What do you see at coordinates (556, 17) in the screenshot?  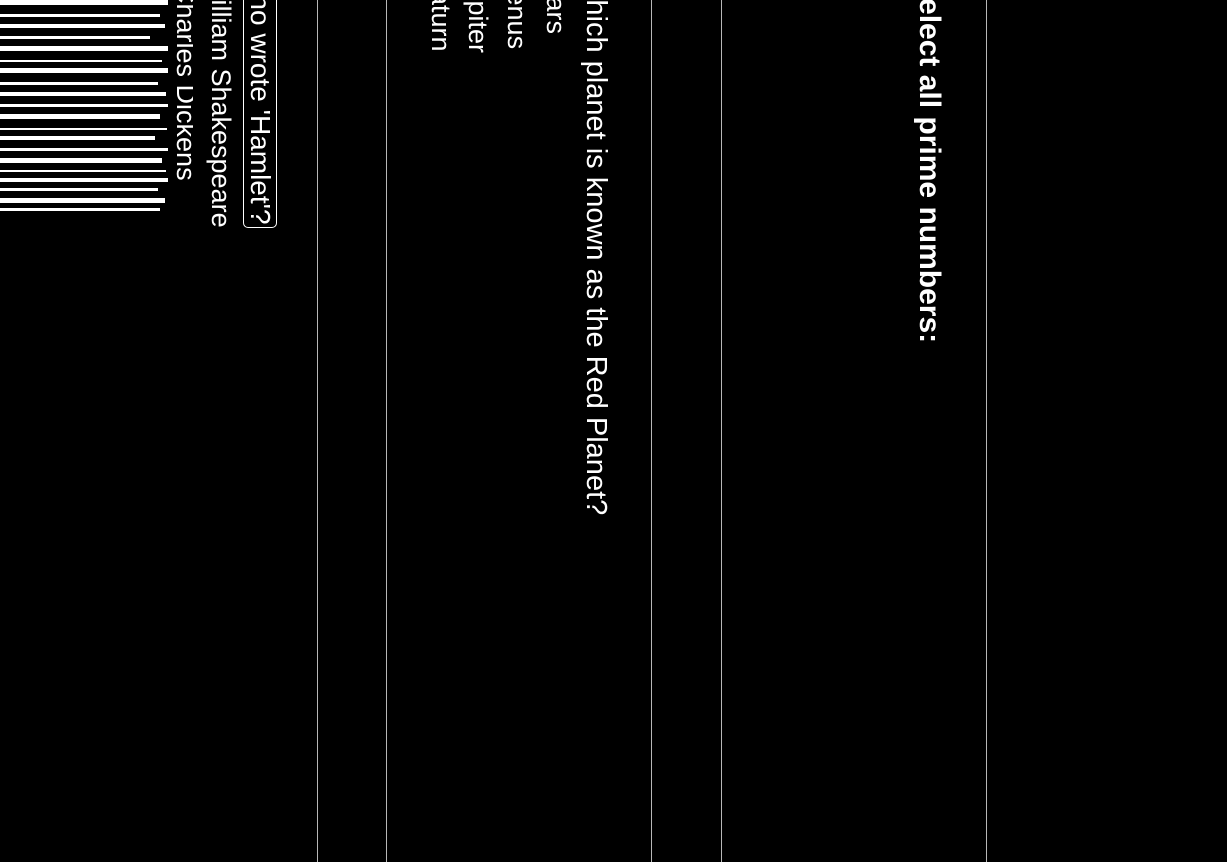 I see `option-mars: Mars` at bounding box center [556, 17].